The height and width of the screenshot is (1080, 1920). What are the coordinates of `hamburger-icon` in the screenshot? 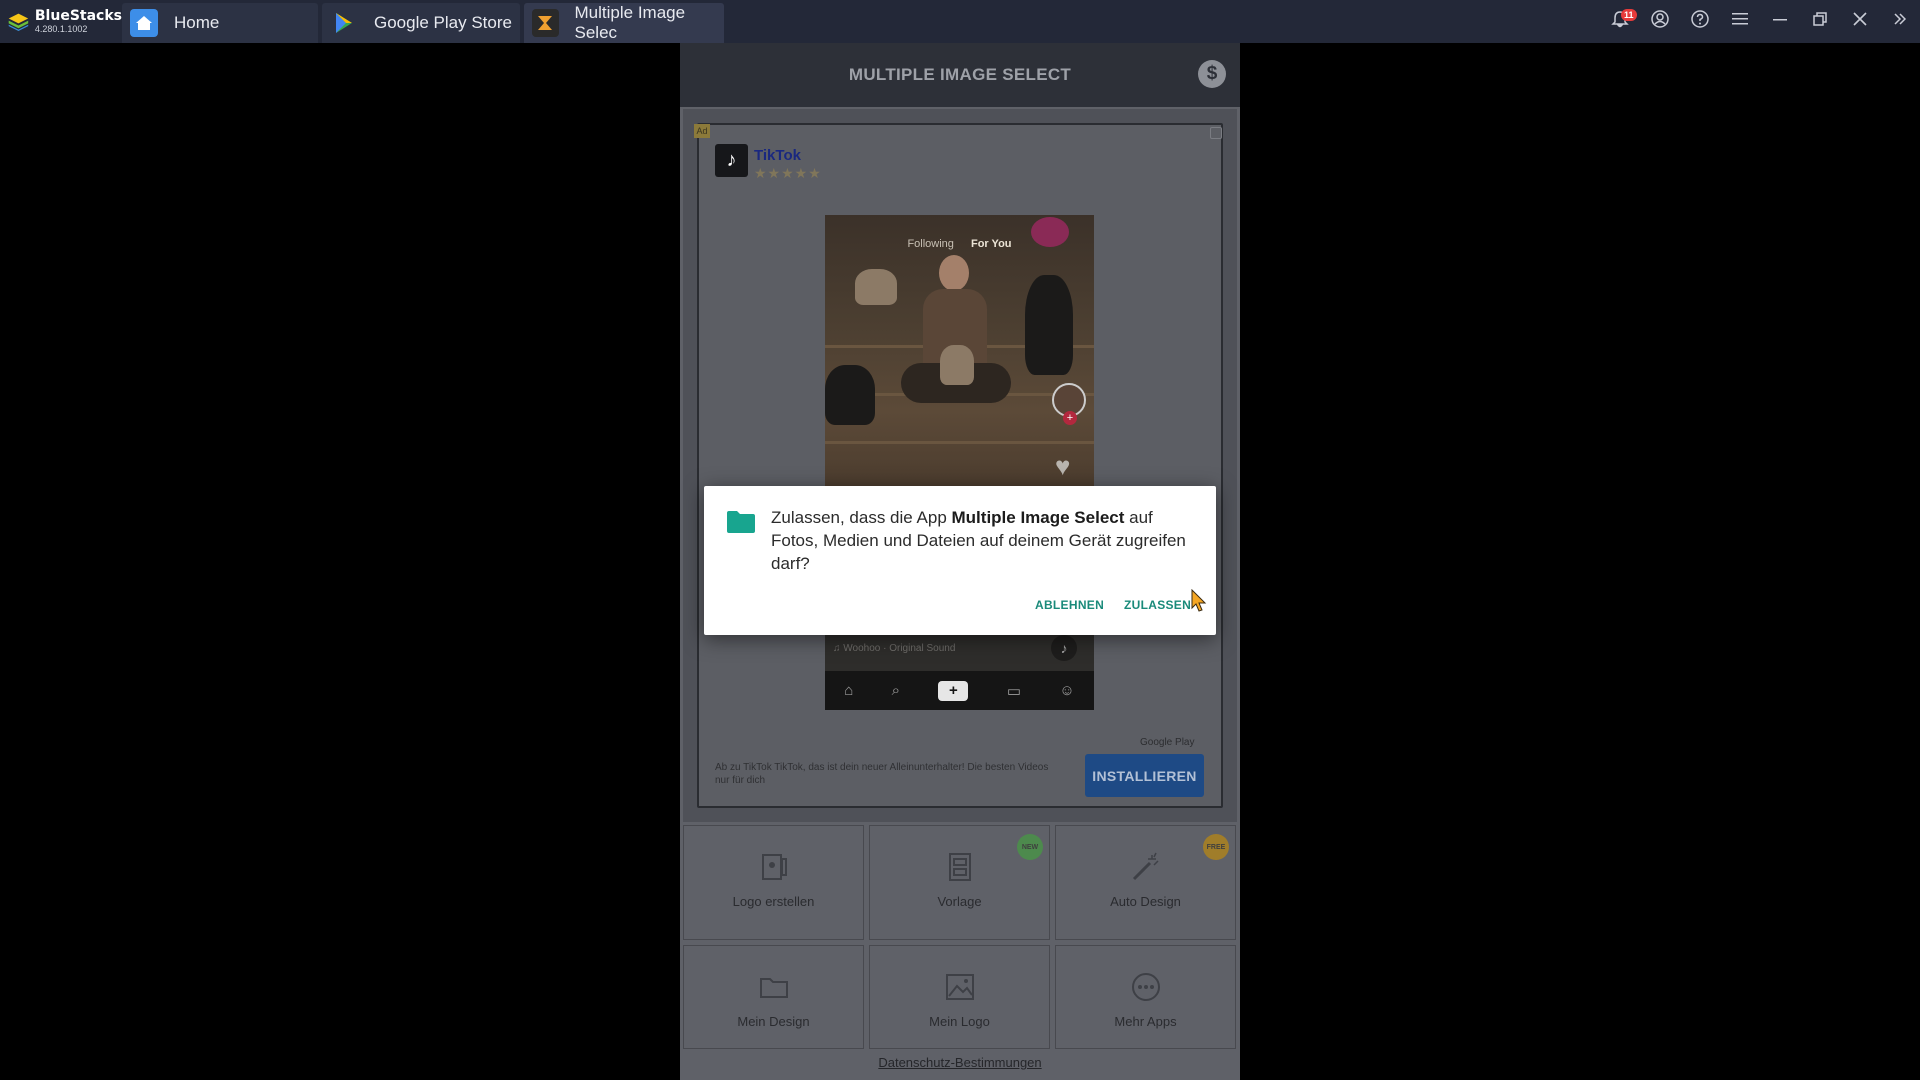 It's located at (1740, 21).